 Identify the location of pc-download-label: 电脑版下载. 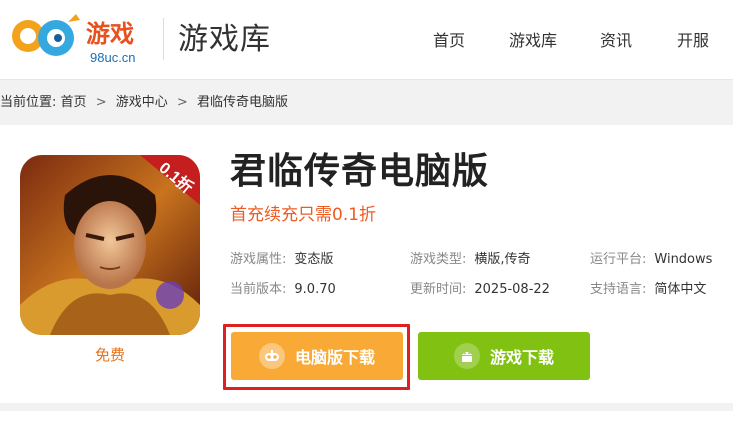
(334, 357).